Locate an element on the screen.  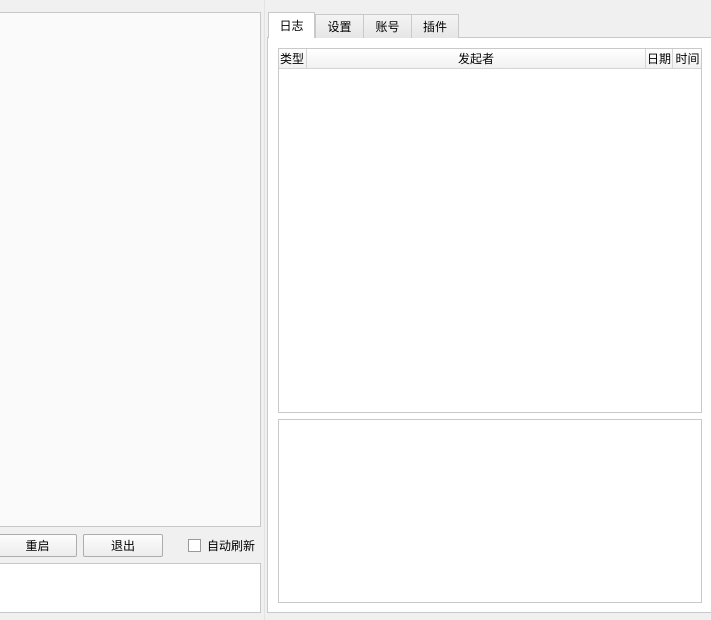
column-header-type: 类型 is located at coordinates (293, 58).